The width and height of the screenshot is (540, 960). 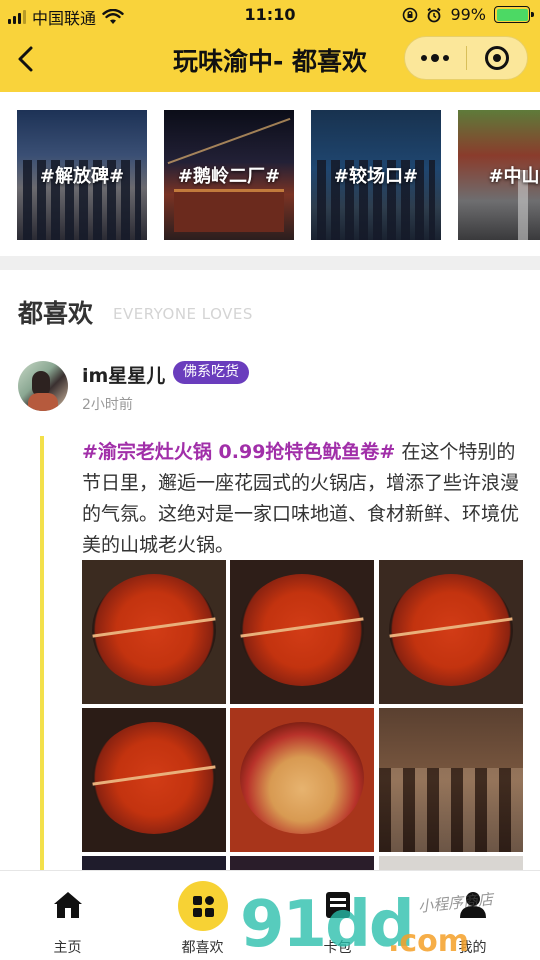 I want to click on topic-label: #较场口#, so click(x=376, y=176).